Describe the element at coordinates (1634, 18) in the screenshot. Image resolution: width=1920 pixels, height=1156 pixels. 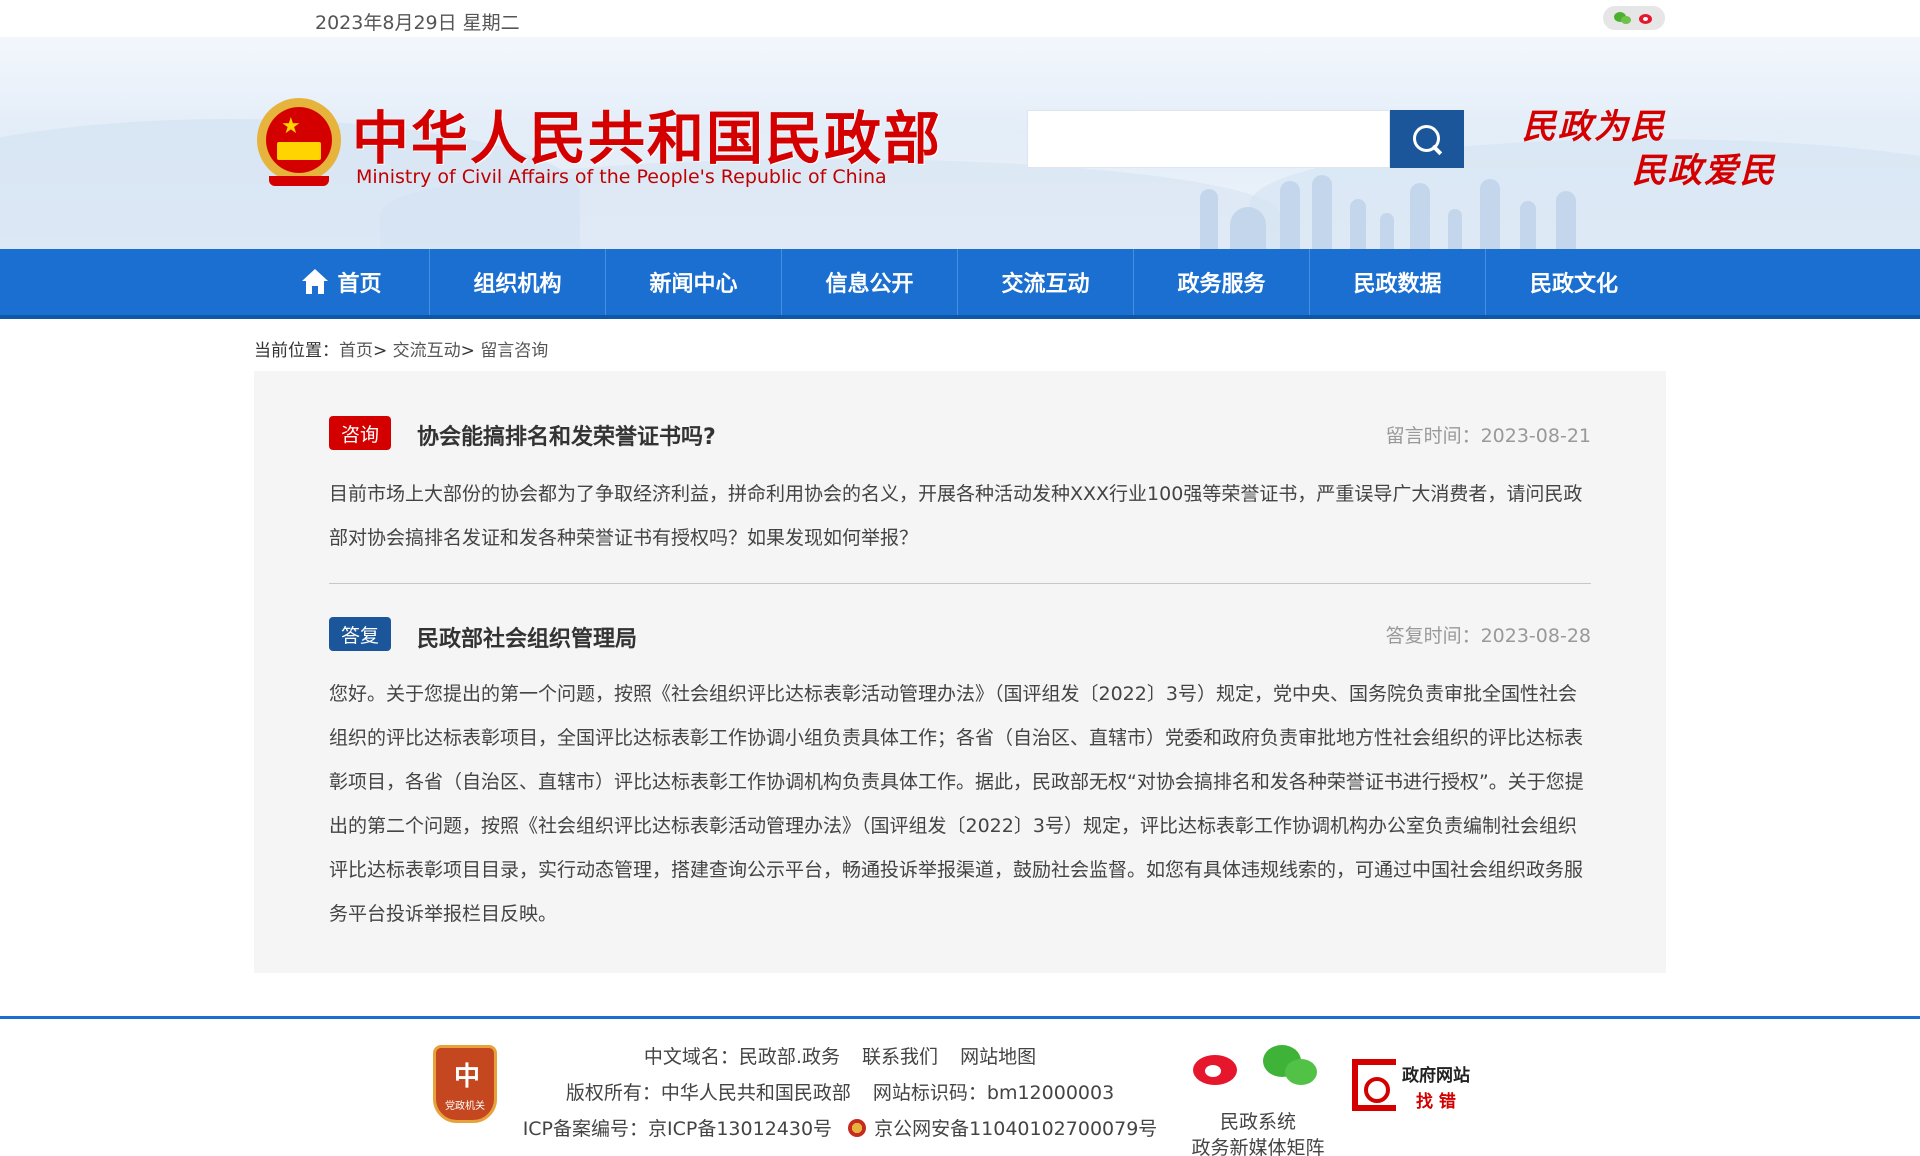
I see `social-links` at that location.